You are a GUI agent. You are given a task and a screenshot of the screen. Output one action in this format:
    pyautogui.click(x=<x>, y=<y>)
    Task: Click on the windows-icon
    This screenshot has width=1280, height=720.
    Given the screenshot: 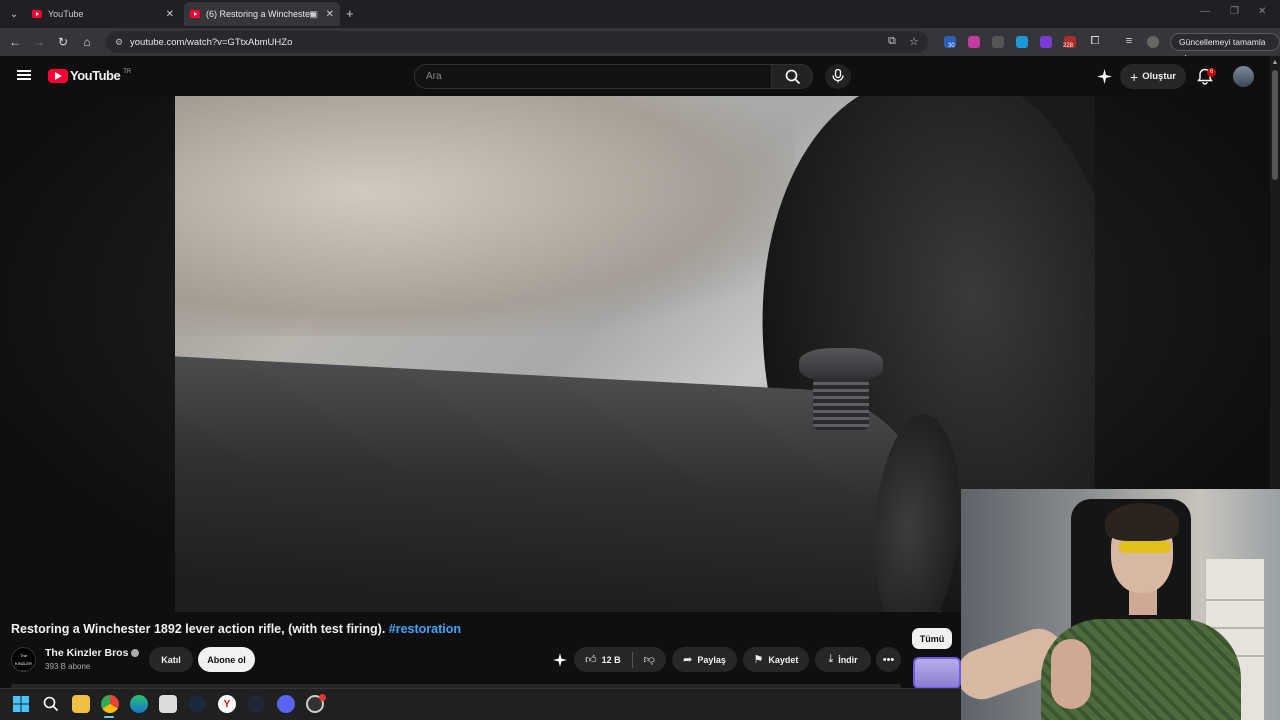 What is the action you would take?
    pyautogui.click(x=21, y=704)
    